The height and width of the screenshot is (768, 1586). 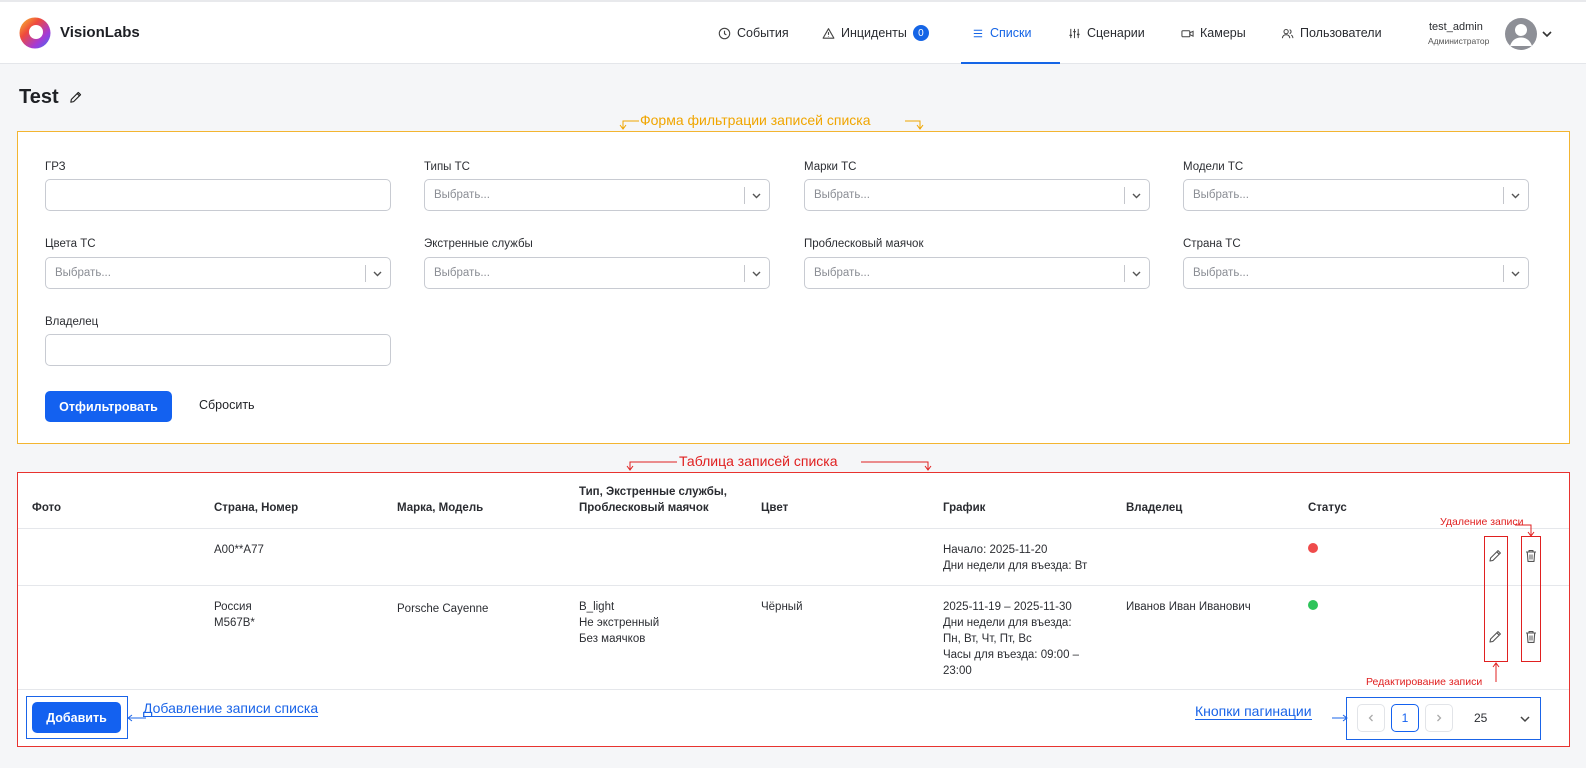 What do you see at coordinates (1015, 566) in the screenshot?
I see `schedule-line: Дни недели для въезда: Вт` at bounding box center [1015, 566].